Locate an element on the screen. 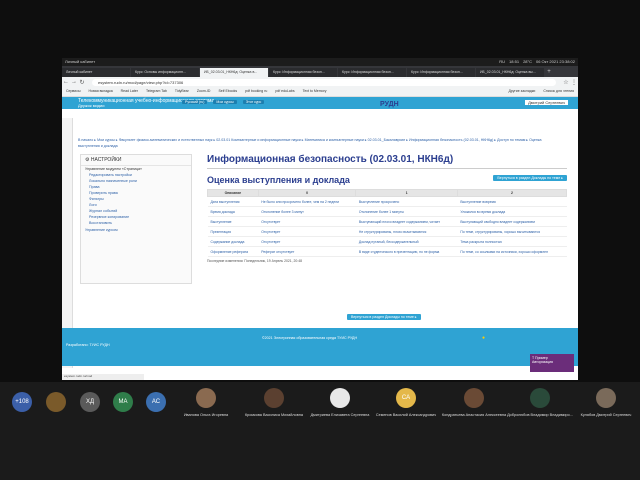  menu-my-courses: Мои курсы is located at coordinates (225, 102).